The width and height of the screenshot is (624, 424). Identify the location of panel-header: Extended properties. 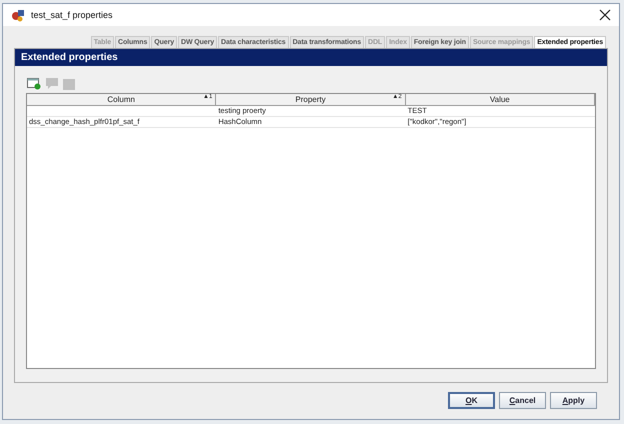
(311, 57).